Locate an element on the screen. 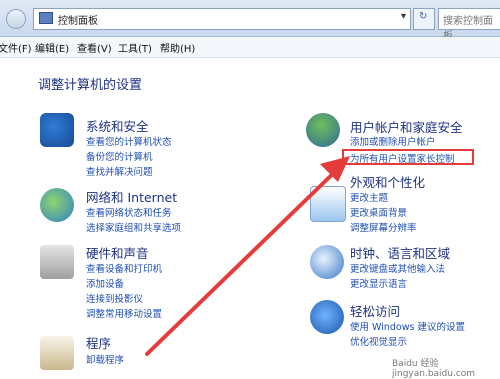 The image size is (500, 379). watermark: Baidu 经验 jingyan.baidu.com is located at coordinates (434, 369).